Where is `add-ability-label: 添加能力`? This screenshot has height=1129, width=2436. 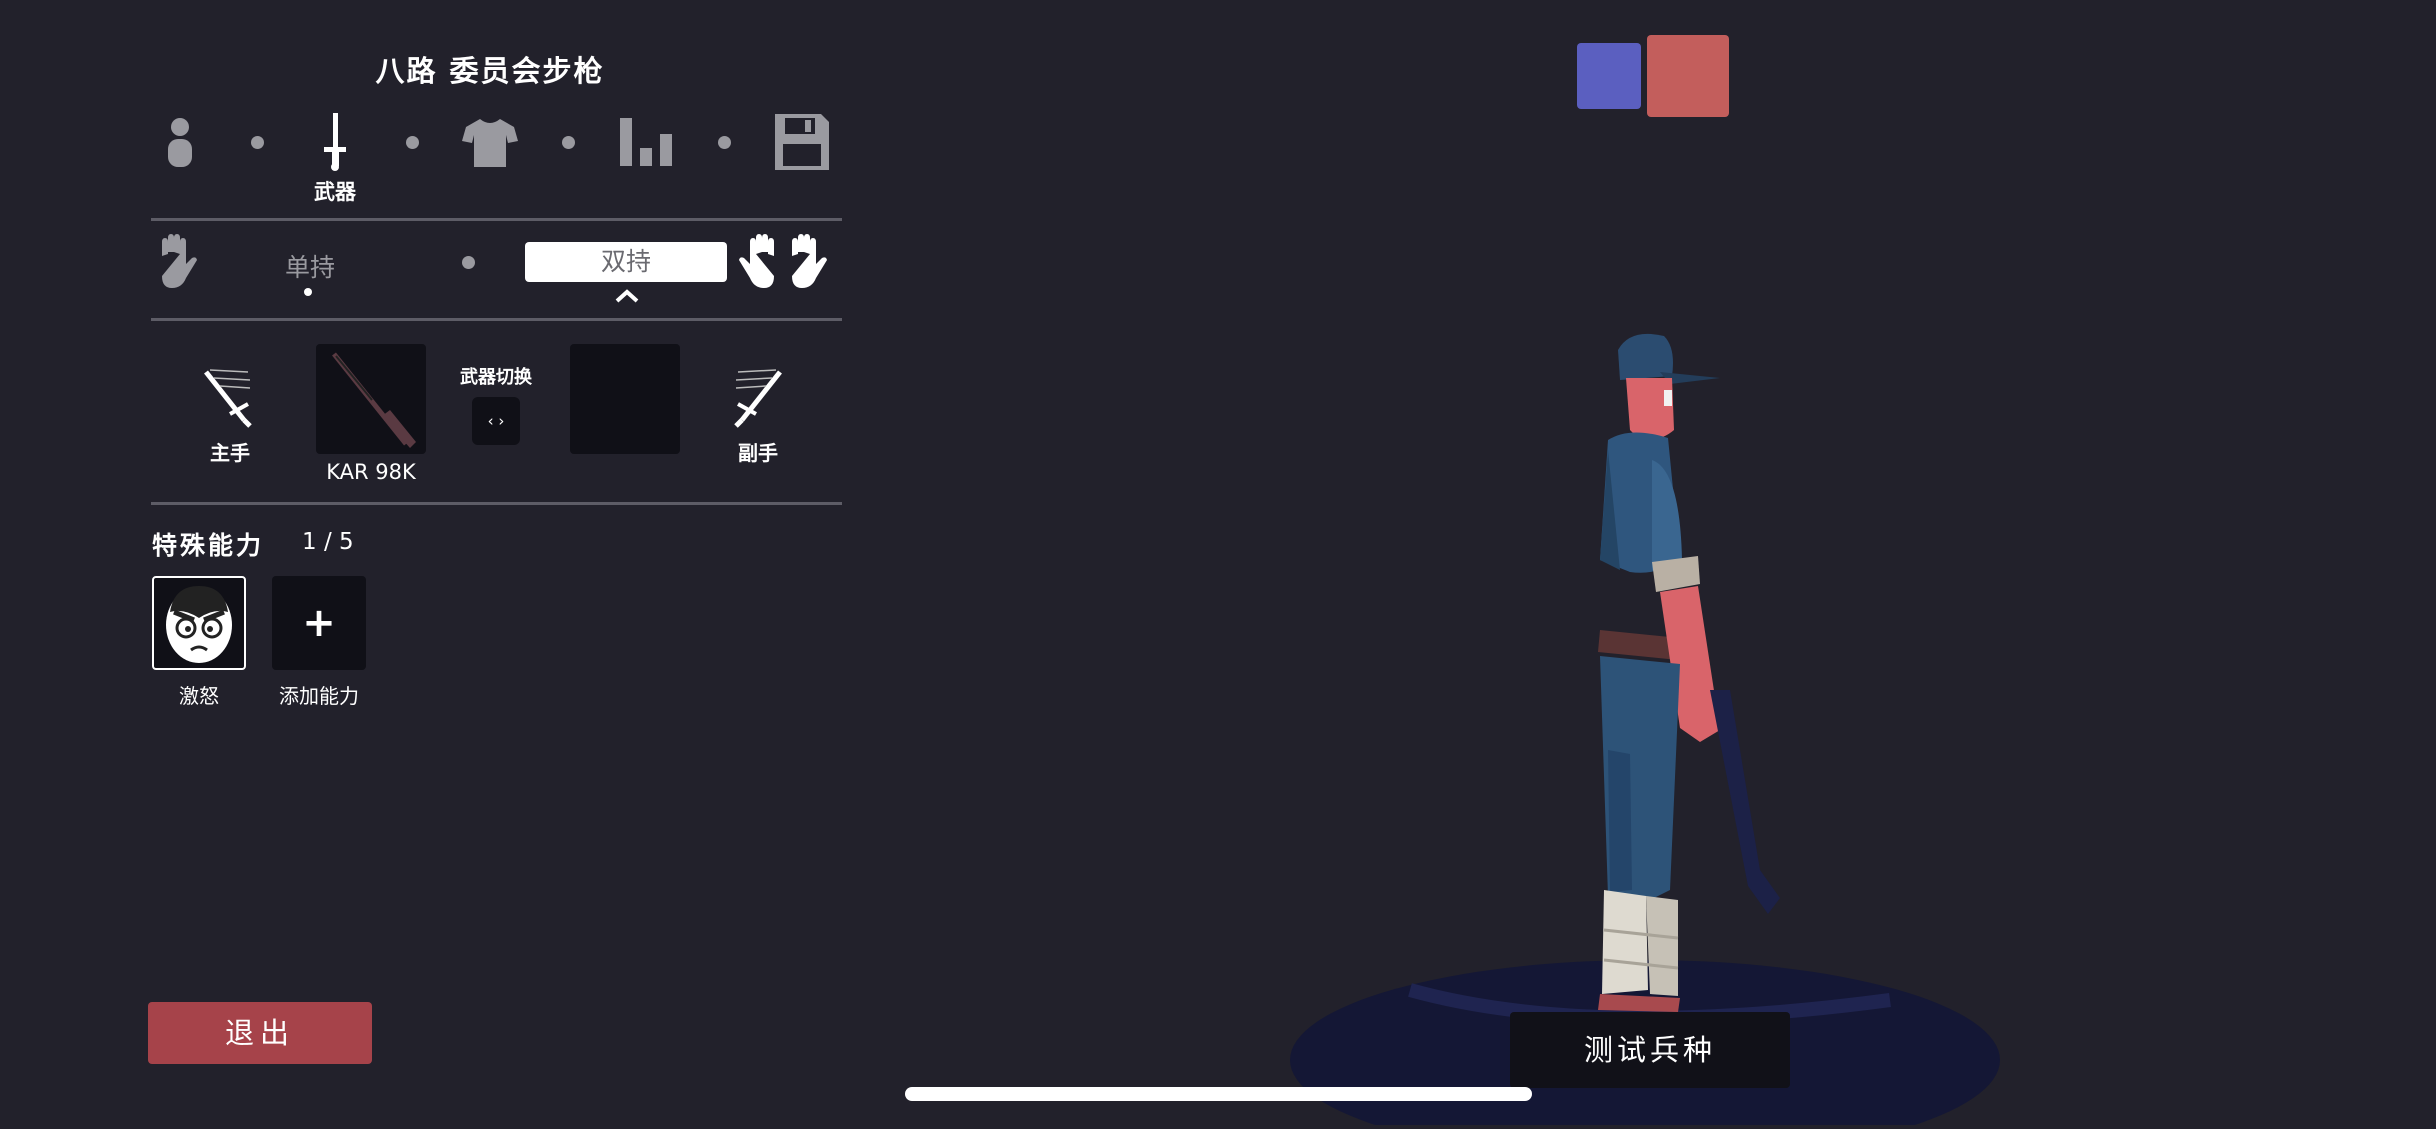
add-ability-label: 添加能力 is located at coordinates (319, 696).